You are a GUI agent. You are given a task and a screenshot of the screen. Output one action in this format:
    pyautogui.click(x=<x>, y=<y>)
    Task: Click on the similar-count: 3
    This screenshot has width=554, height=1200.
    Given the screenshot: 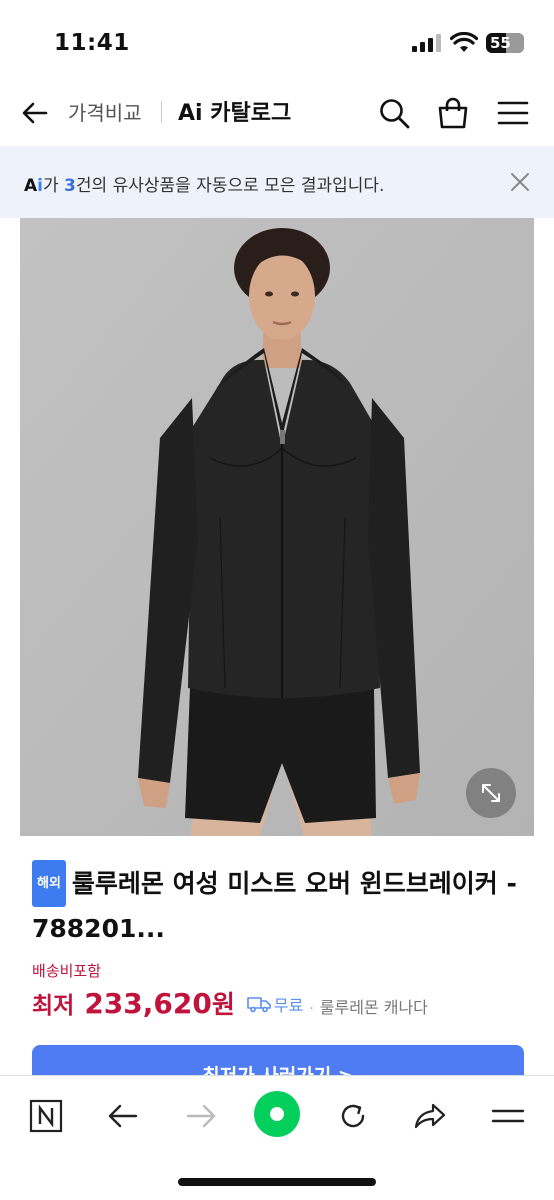 What is the action you would take?
    pyautogui.click(x=70, y=186)
    